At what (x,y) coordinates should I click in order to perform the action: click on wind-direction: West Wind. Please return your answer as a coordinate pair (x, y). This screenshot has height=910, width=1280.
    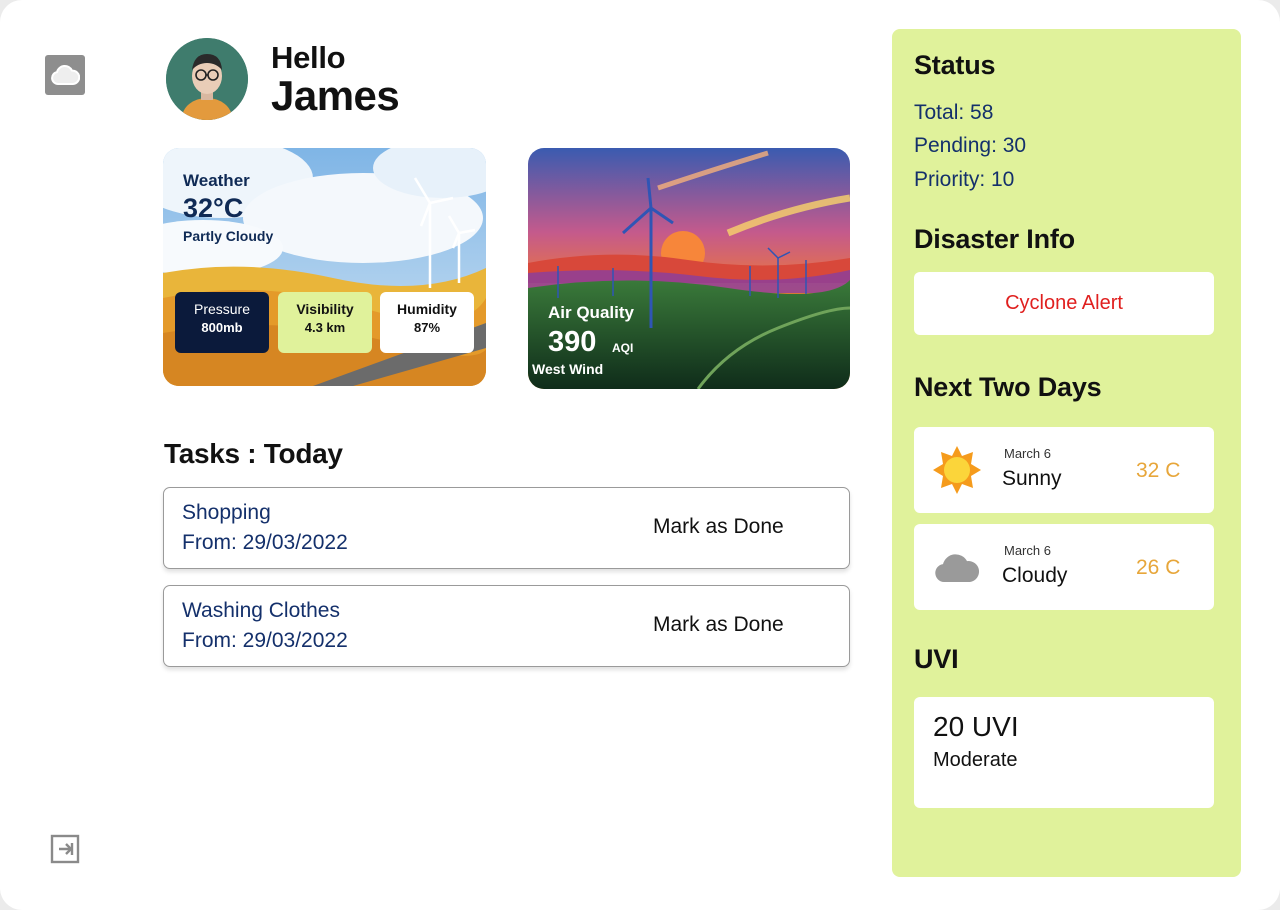
    Looking at the image, I should click on (568, 369).